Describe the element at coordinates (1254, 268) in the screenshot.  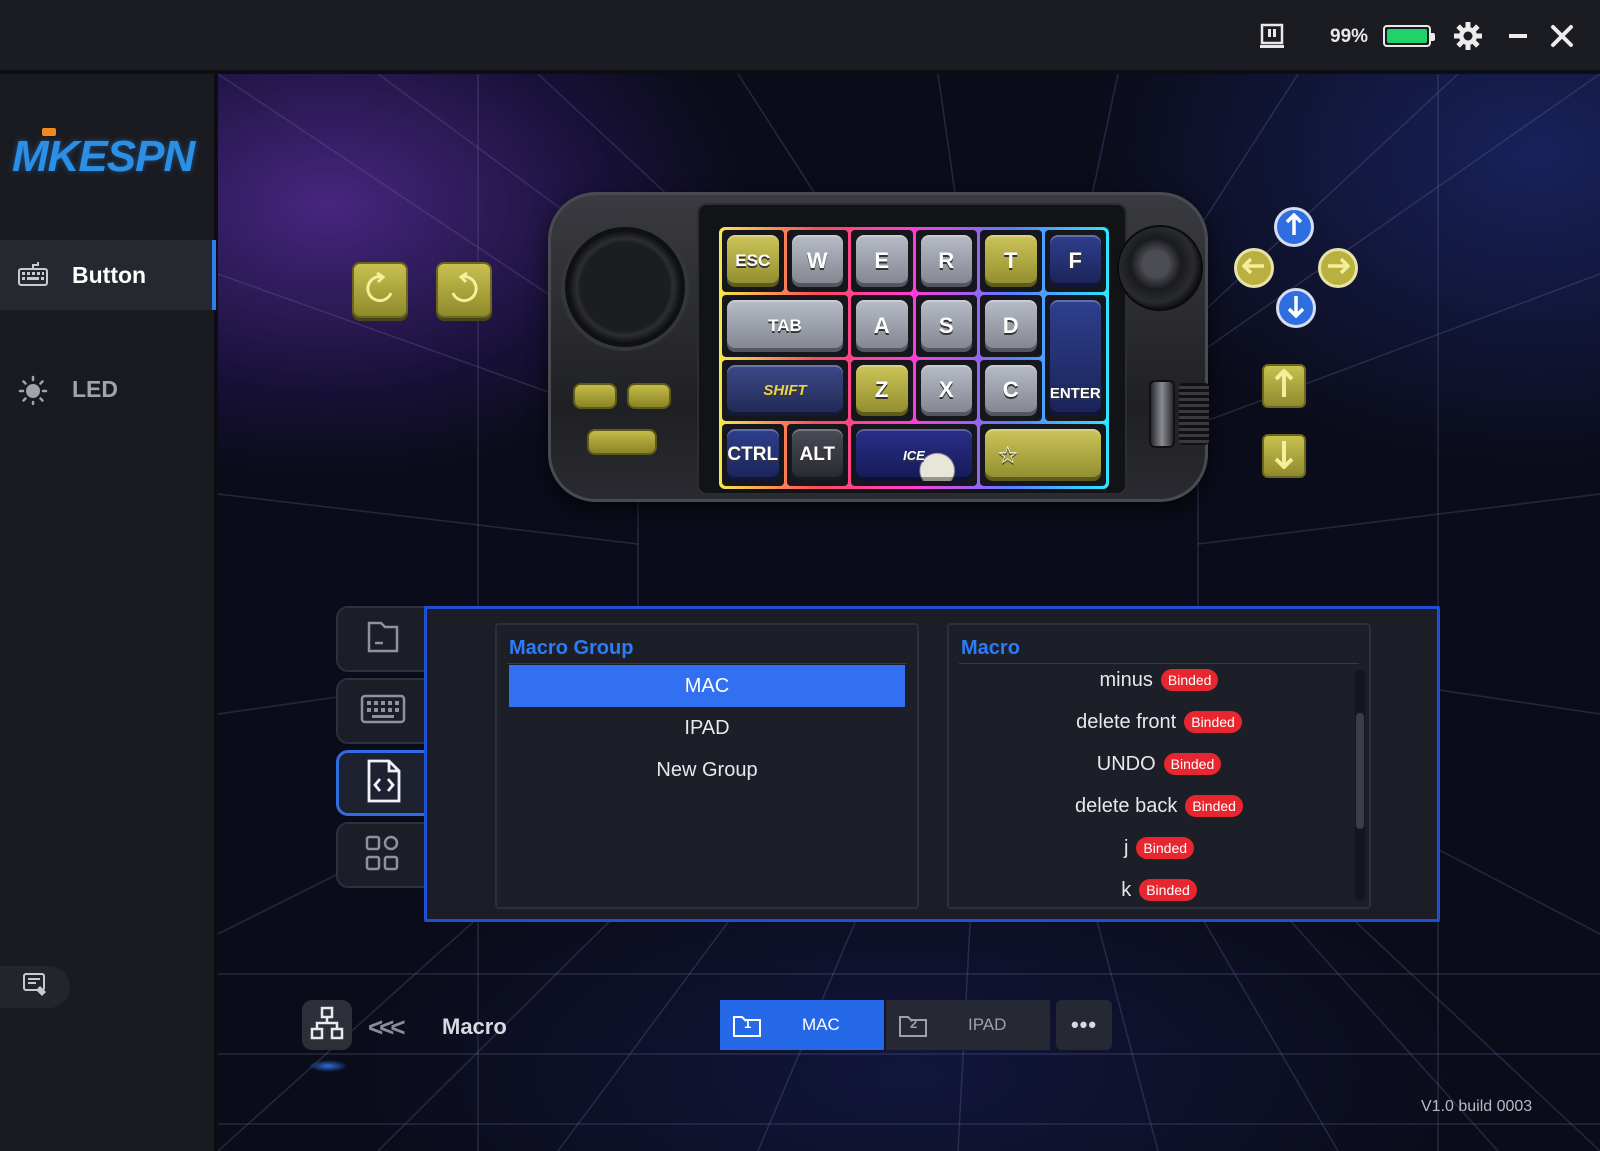
I see `joystick-left-button` at that location.